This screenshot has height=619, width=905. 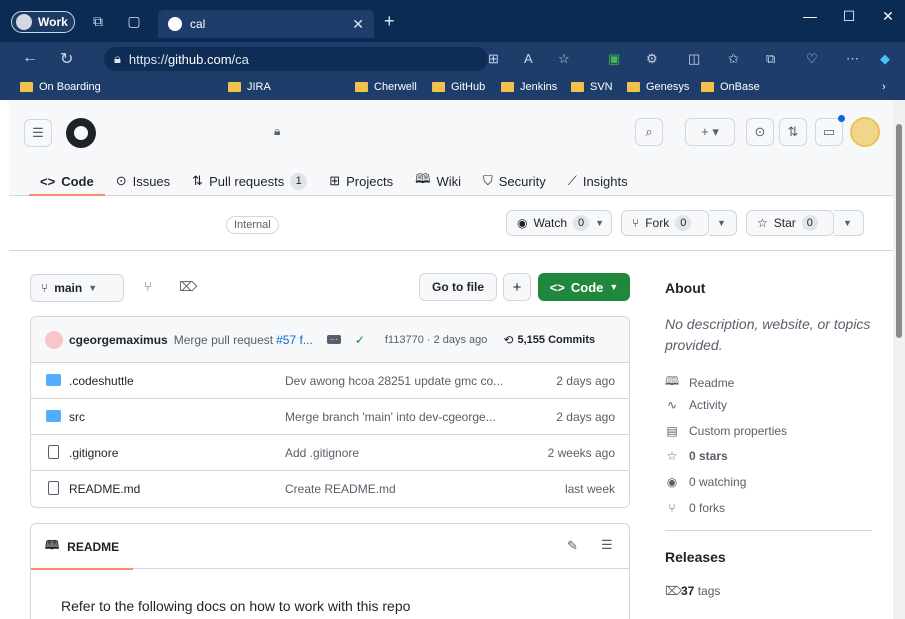 I want to click on profile-label: Work, so click(x=53, y=22).